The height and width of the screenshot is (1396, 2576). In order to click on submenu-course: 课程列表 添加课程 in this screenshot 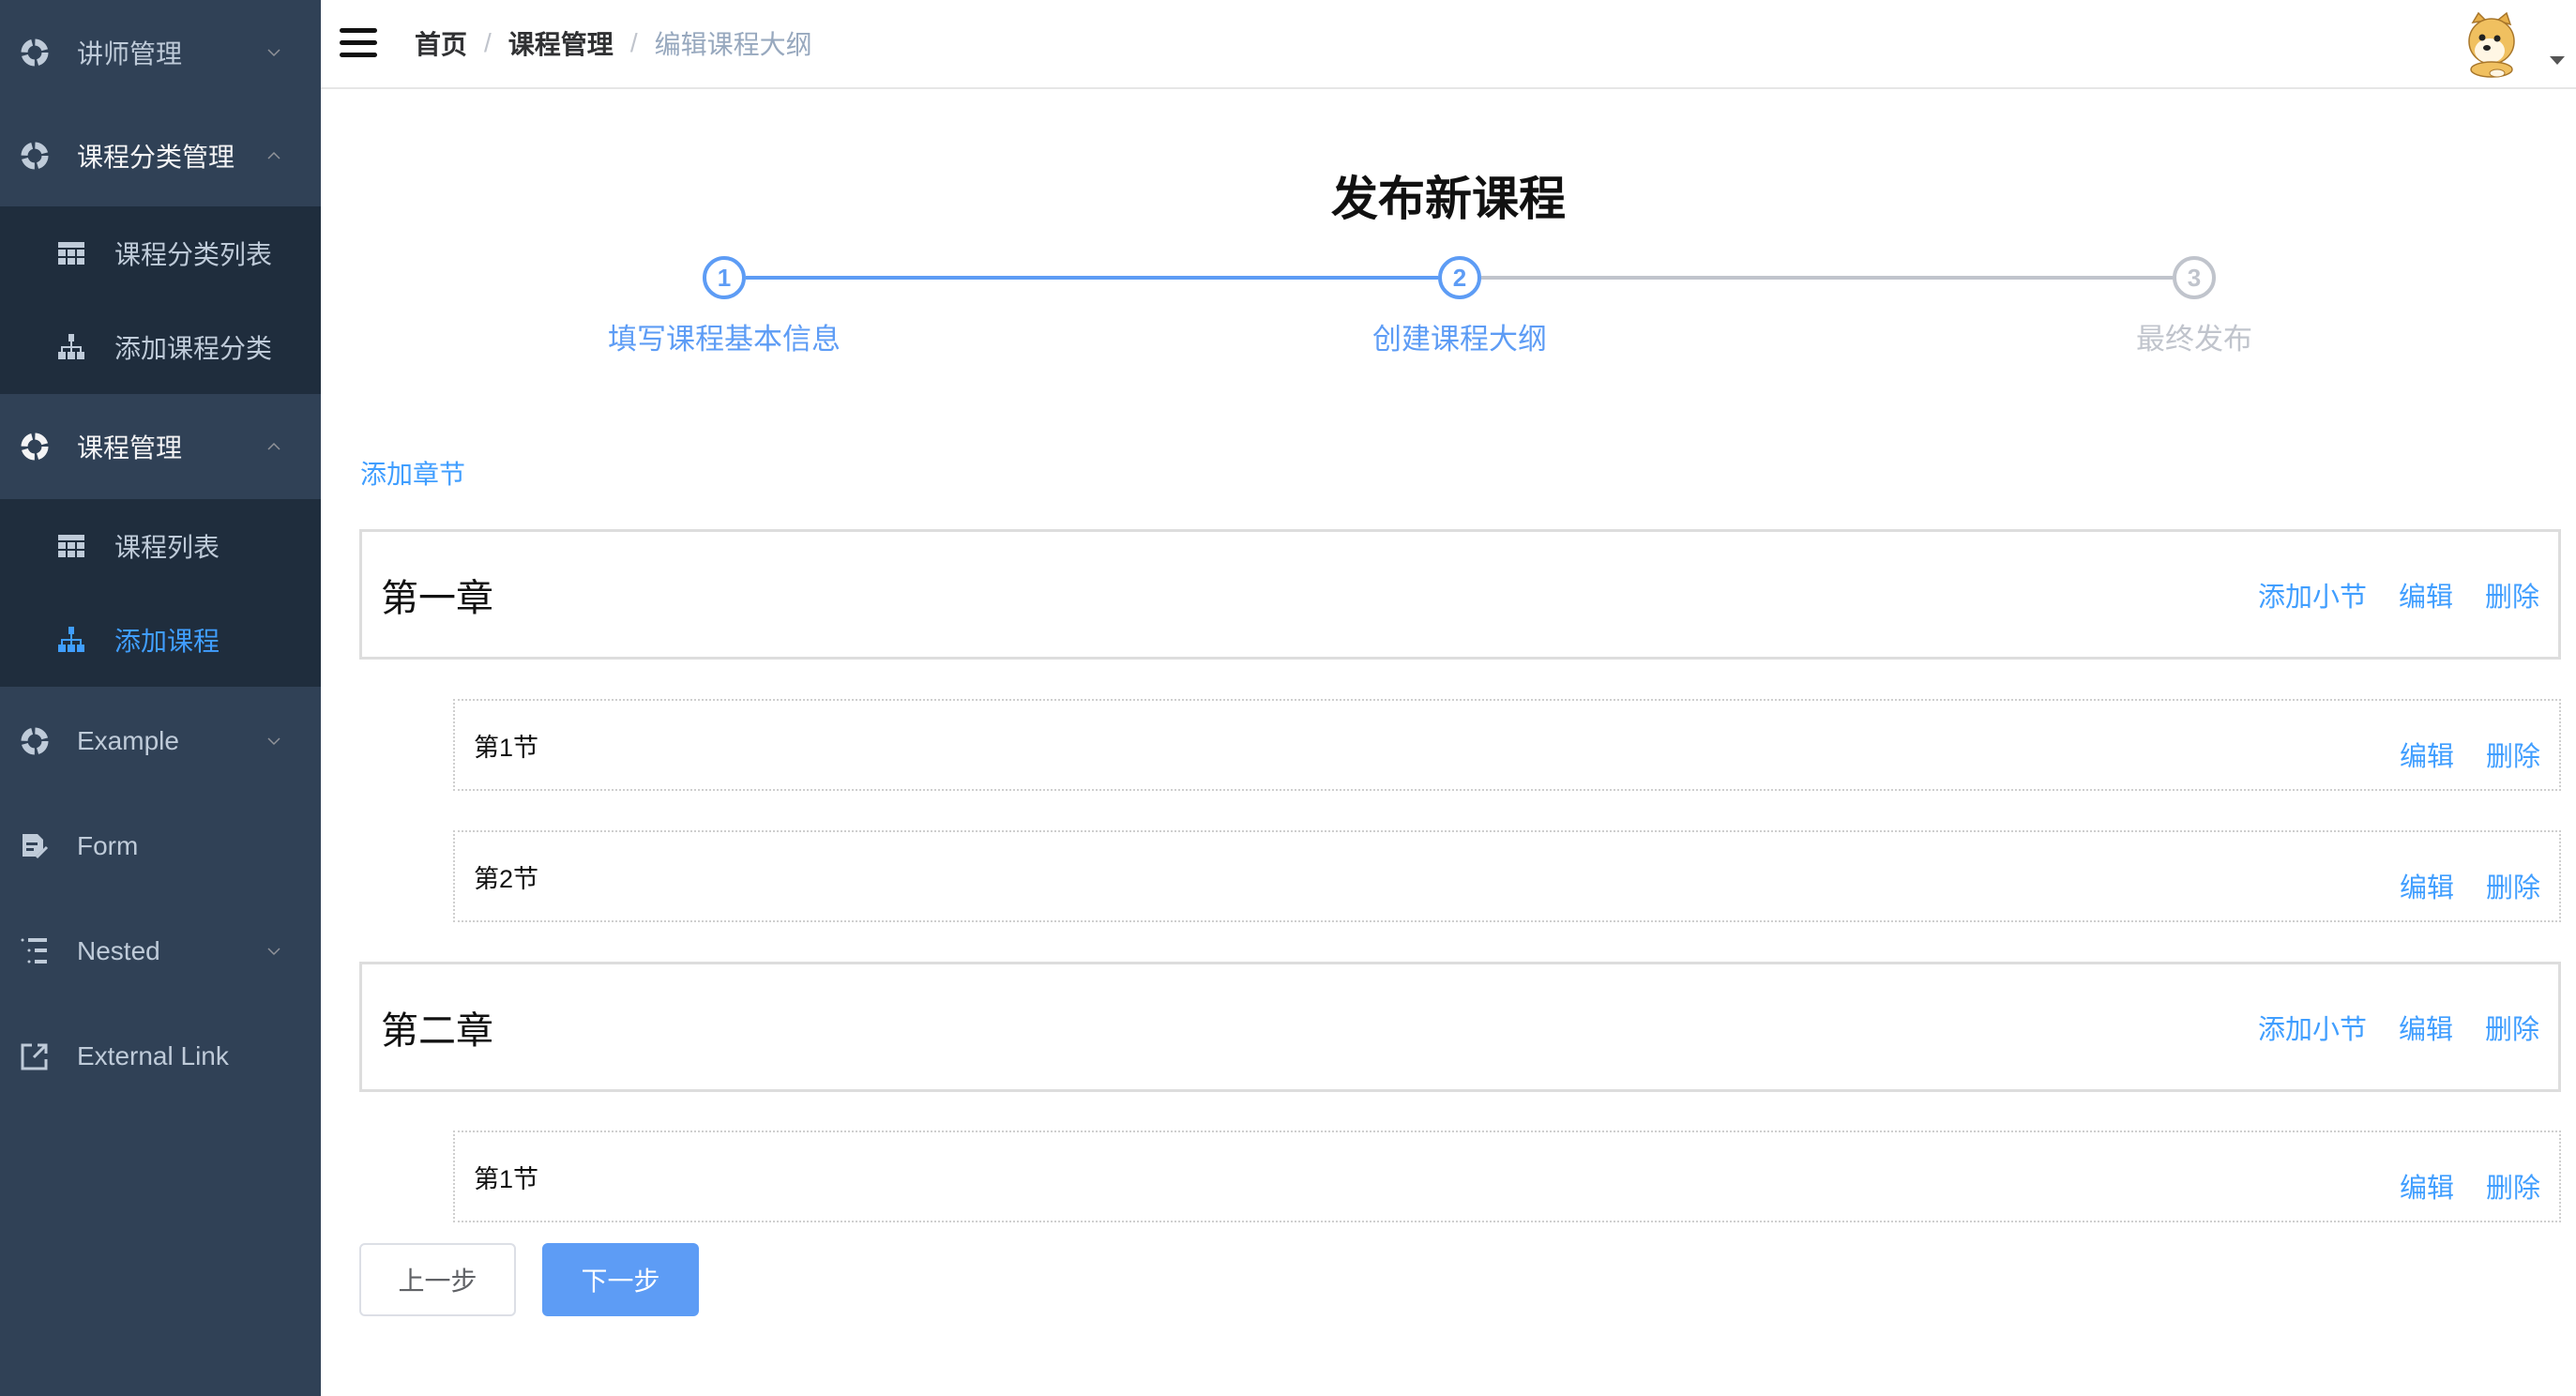, I will do `click(160, 593)`.